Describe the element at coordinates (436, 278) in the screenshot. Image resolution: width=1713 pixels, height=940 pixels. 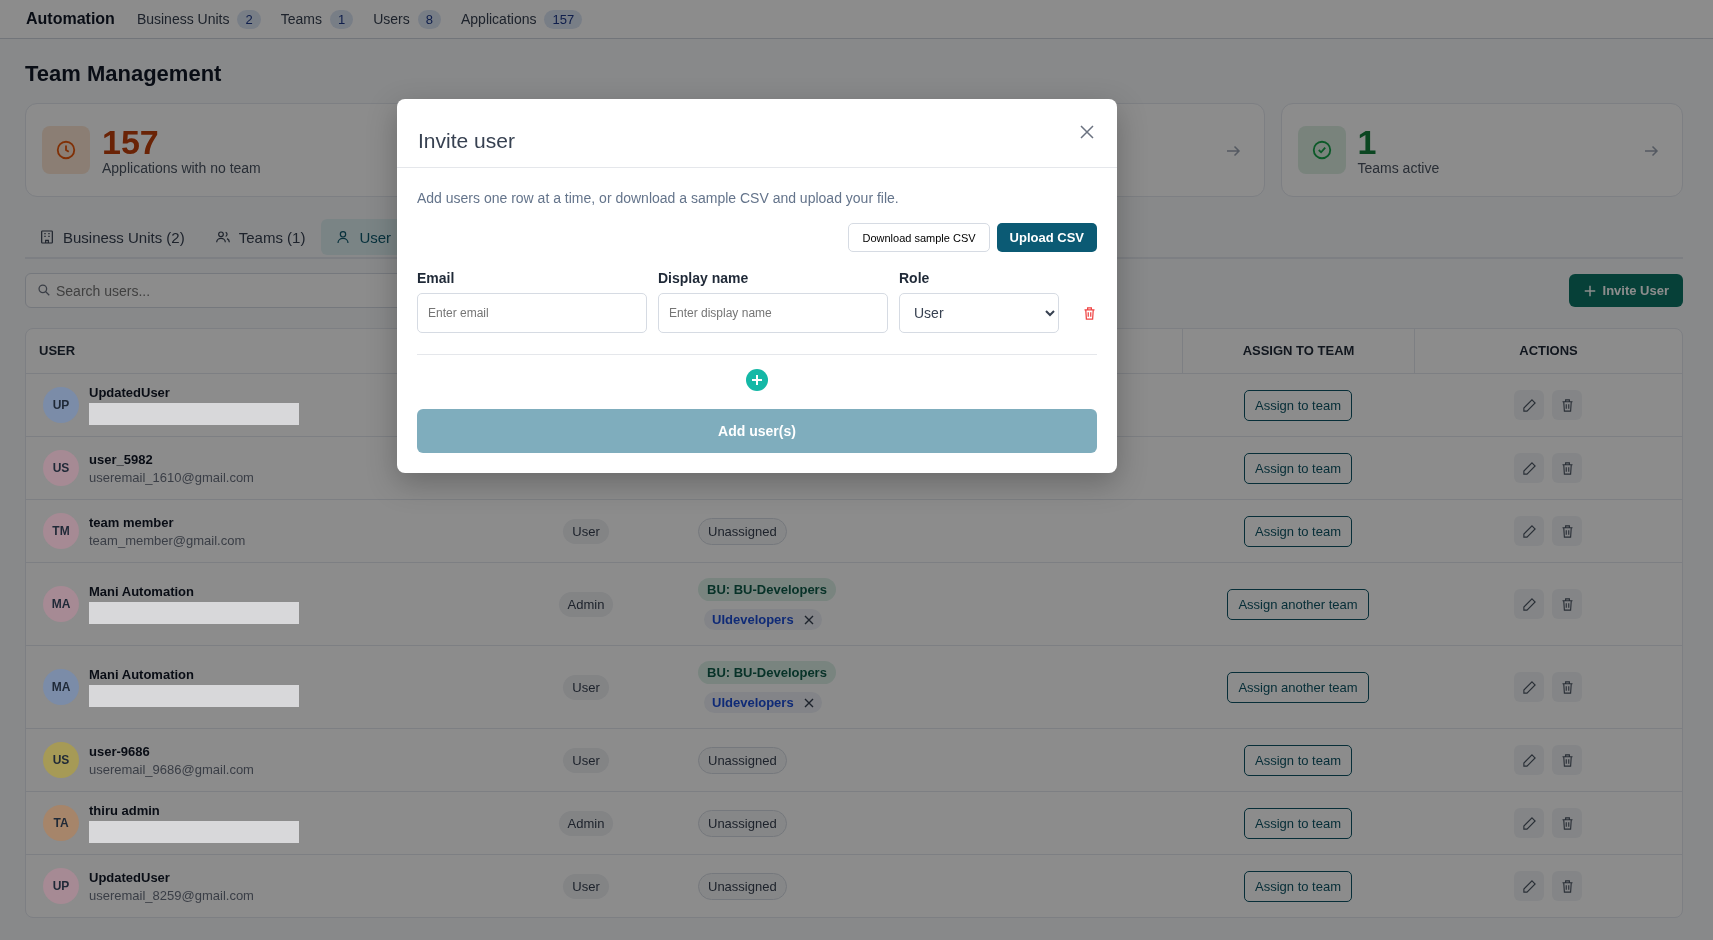
I see `field-label: Email` at that location.